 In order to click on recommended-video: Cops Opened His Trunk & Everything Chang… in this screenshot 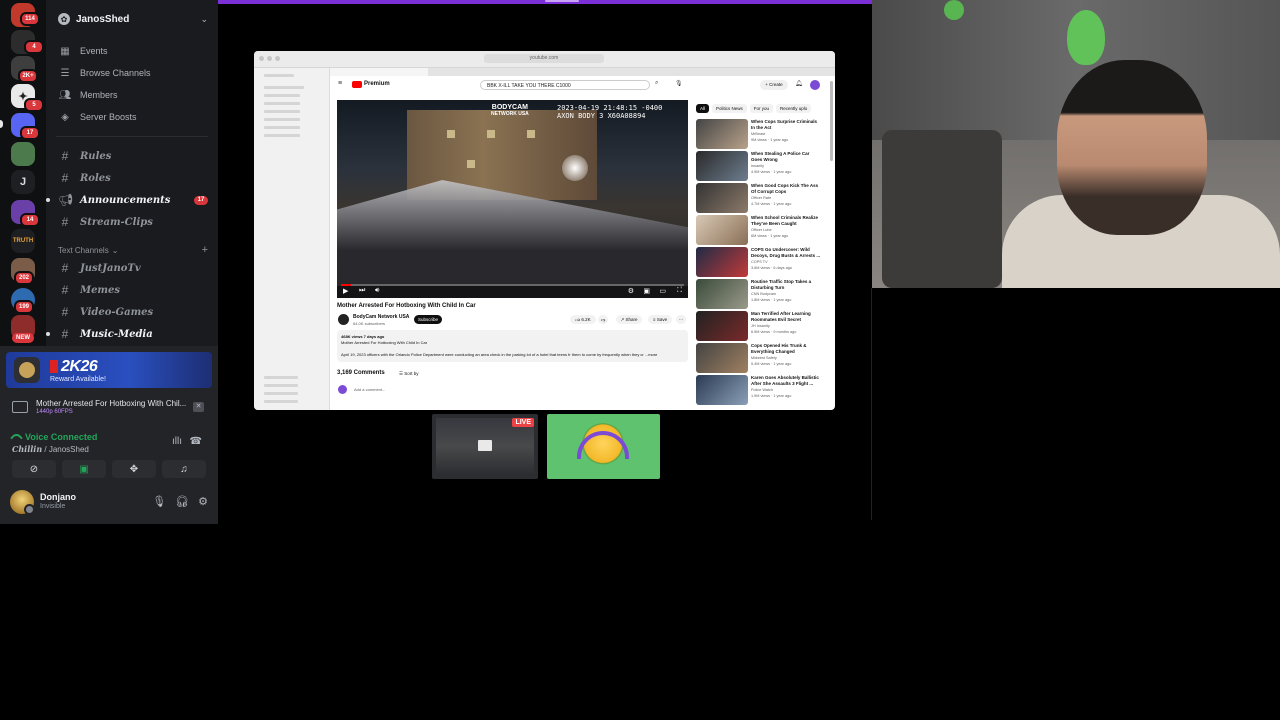, I will do `click(761, 358)`.